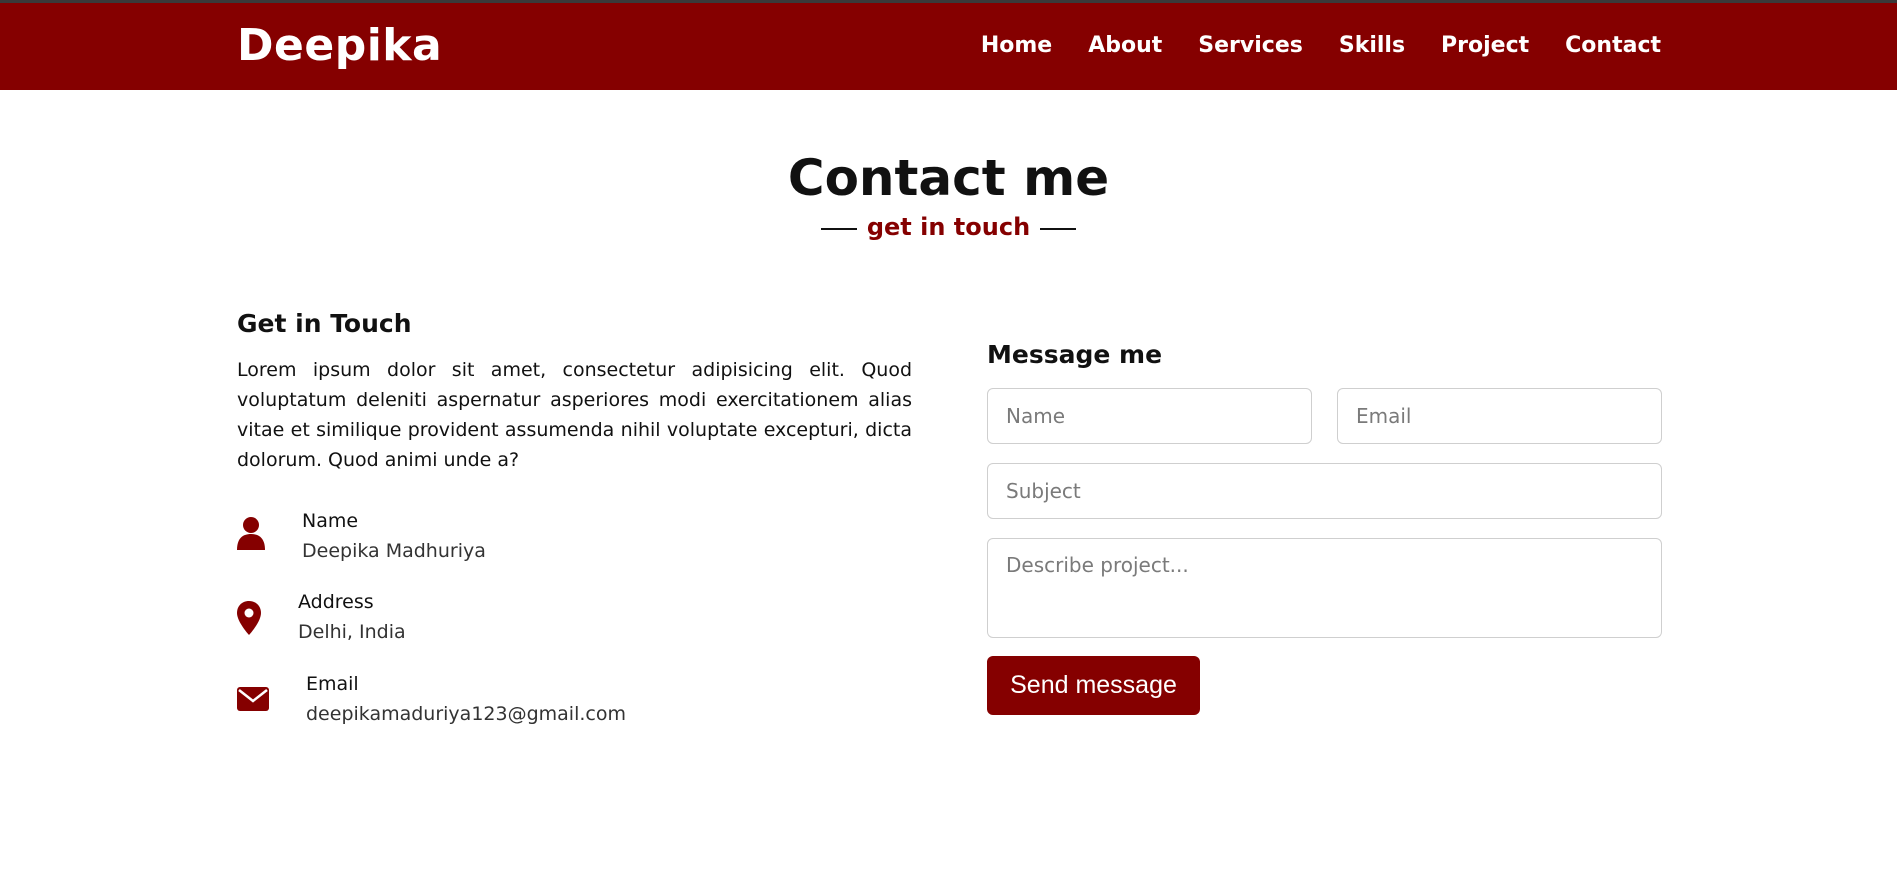 This screenshot has height=871, width=1897. Describe the element at coordinates (1485, 46) in the screenshot. I see `nav-link-project: Project` at that location.